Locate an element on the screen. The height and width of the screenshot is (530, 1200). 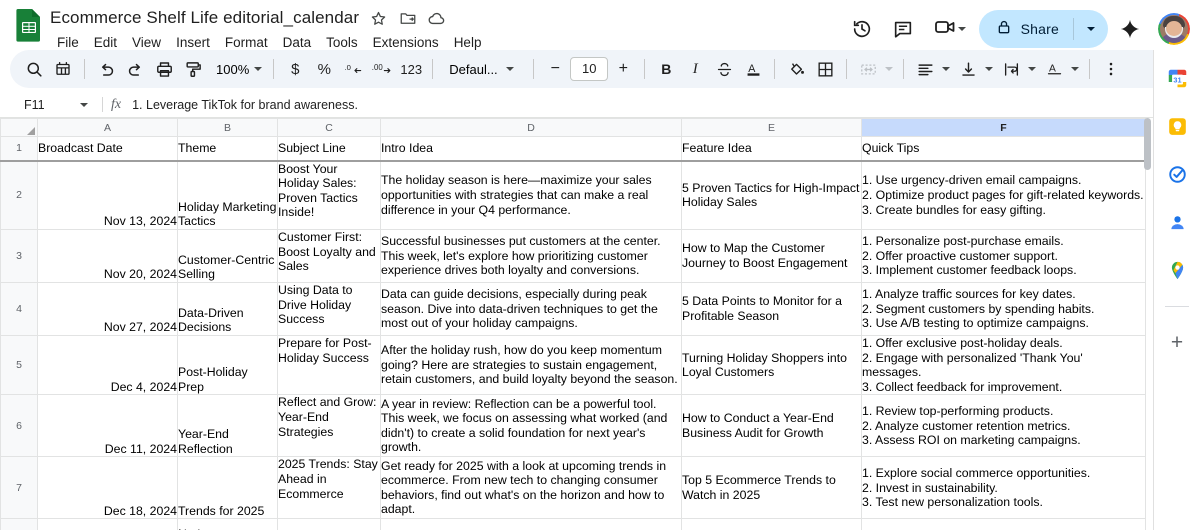
add-on-plus-icon: + is located at coordinates (1177, 343).